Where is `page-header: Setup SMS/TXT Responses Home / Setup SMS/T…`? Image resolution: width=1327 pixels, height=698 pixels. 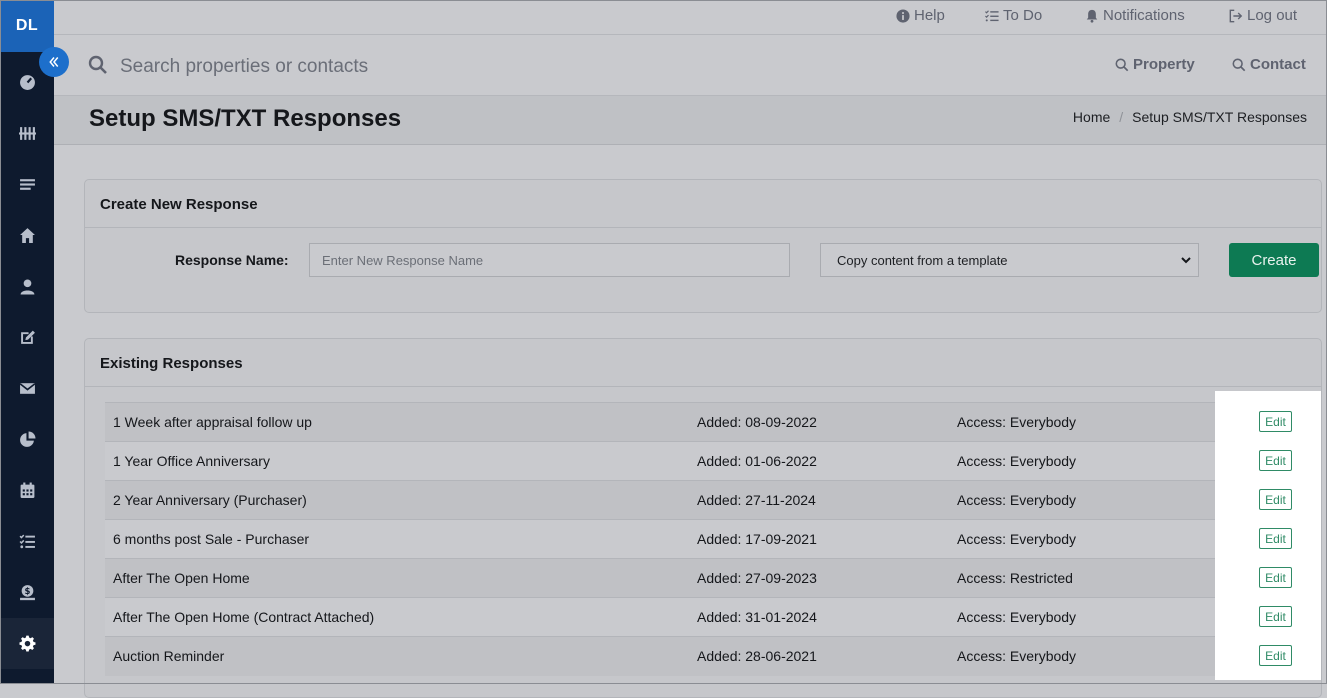 page-header: Setup SMS/TXT Responses Home / Setup SMS/T… is located at coordinates (690, 120).